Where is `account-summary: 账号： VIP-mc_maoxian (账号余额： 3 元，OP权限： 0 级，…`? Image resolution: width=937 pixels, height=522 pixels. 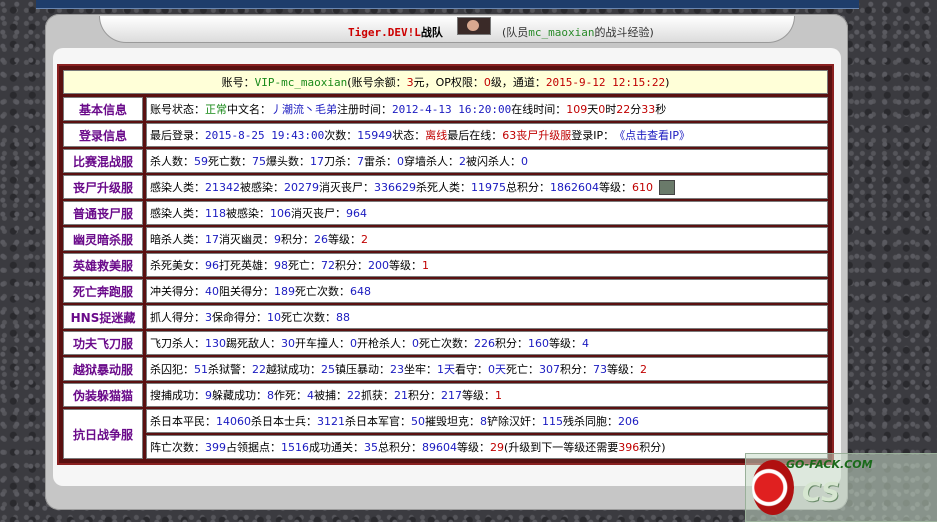
account-summary: 账号： VIP-mc_maoxian (账号余额： 3 元，OP权限： 0 级，… is located at coordinates (445, 82).